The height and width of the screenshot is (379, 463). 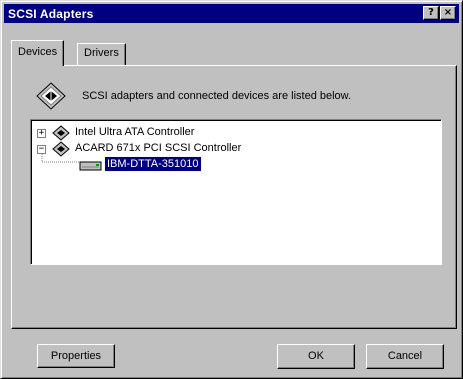 I want to click on tab-drivers: Drivers, so click(x=101, y=54).